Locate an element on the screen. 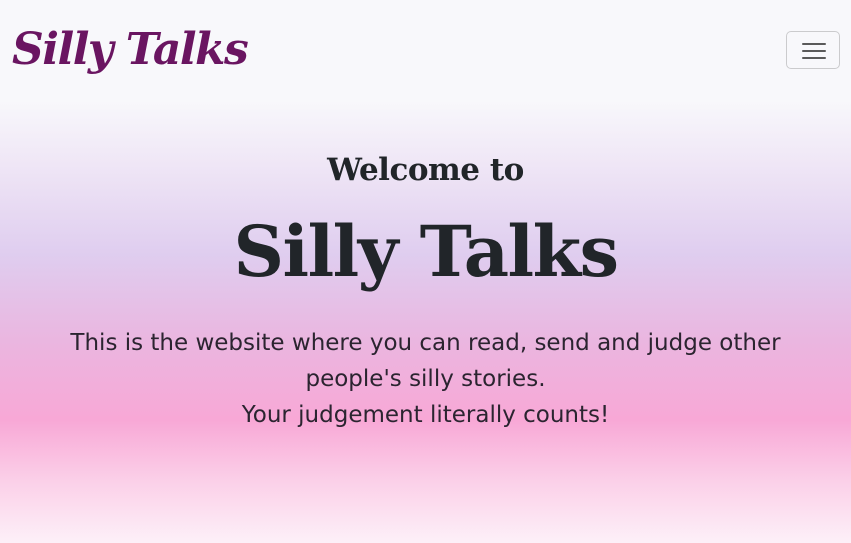  brand-logo: Silly Talks is located at coordinates (130, 50).